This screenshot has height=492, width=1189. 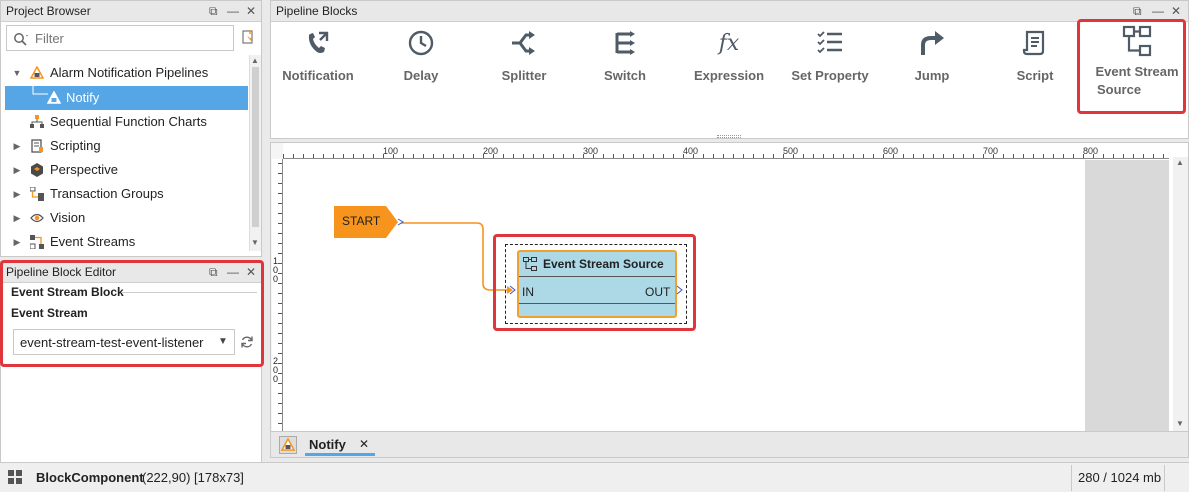 I want to click on tree-item-notify: Notify, so click(x=126, y=96).